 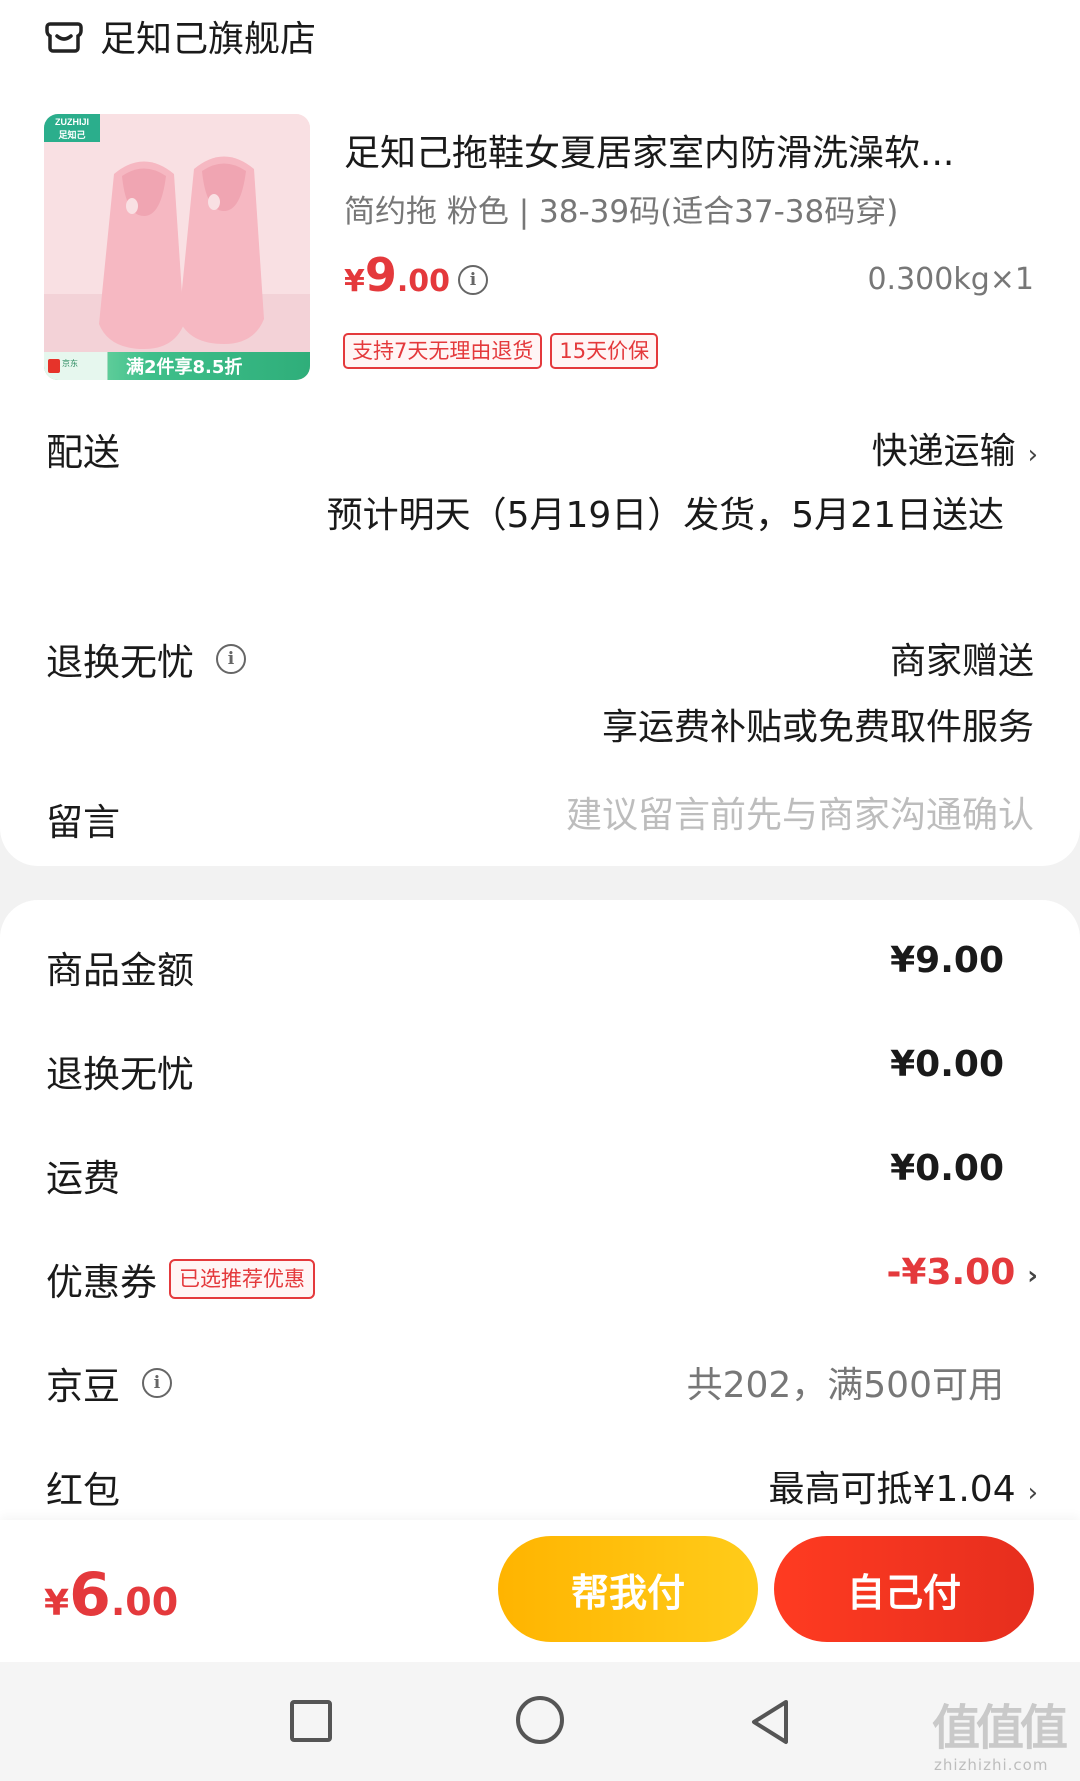 I want to click on image-promo-banner: 京东 满2件享8.5折, so click(x=177, y=366).